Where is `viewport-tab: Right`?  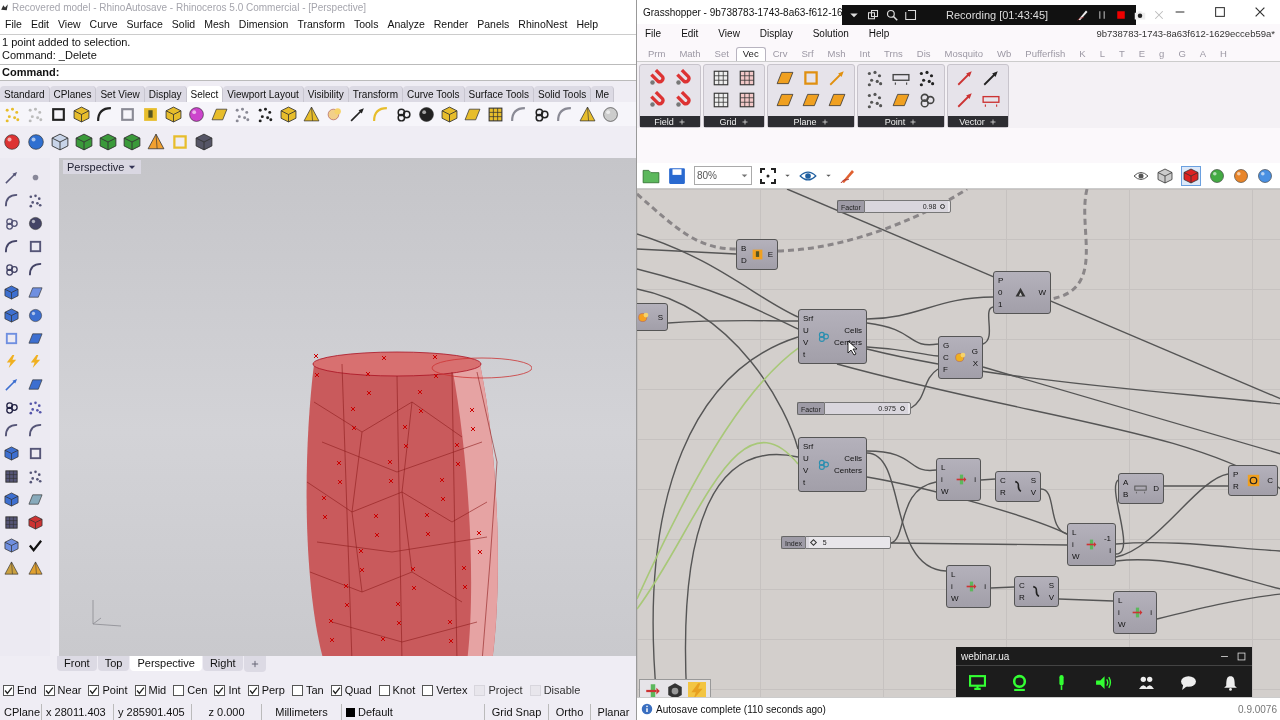
viewport-tab: Right is located at coordinates (222, 663).